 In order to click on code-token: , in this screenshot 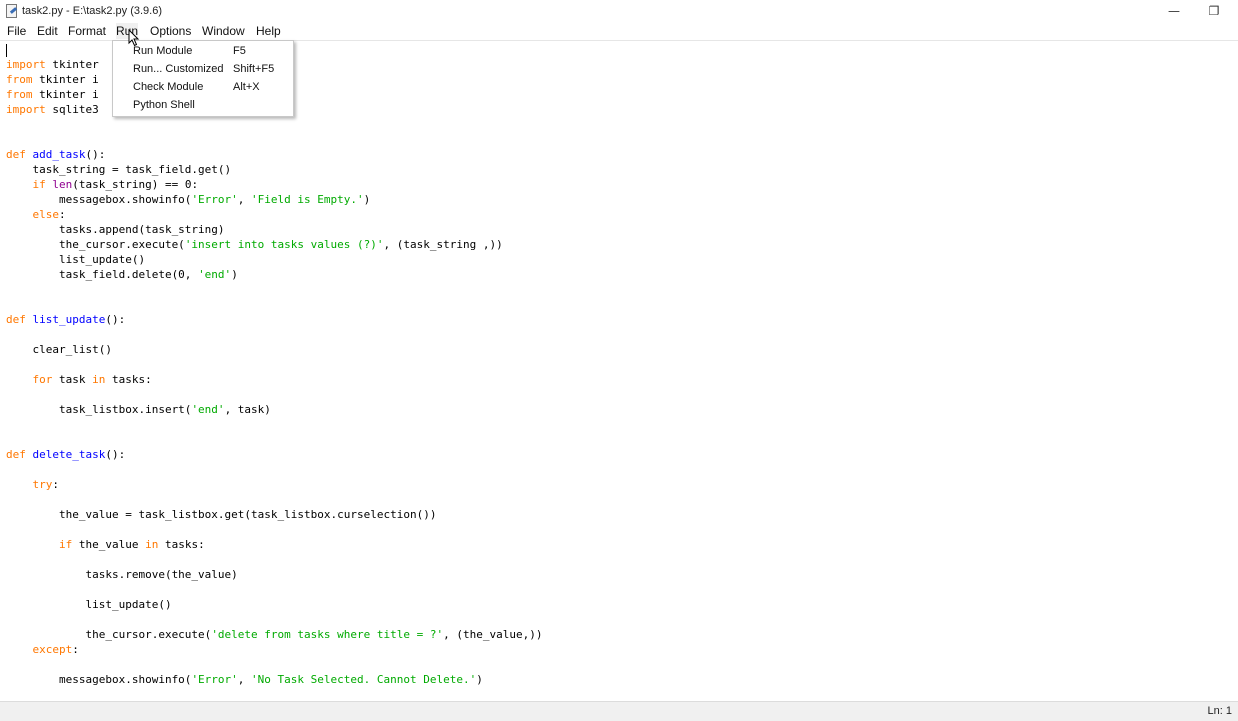, I will do `click(244, 199)`.